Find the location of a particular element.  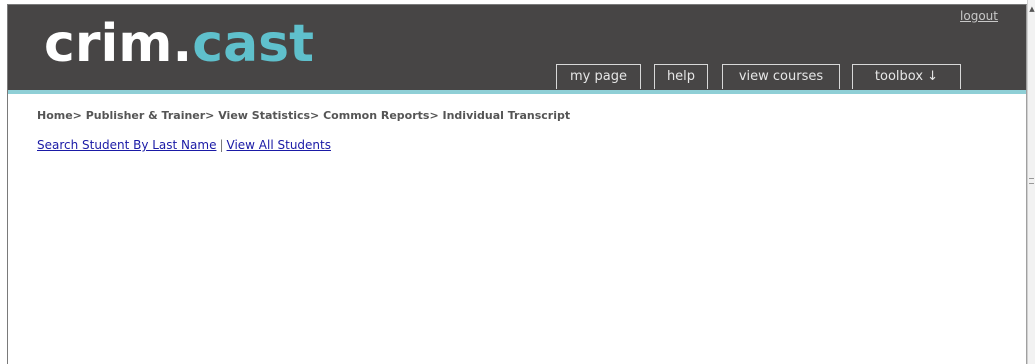

site-logo: crim.cast is located at coordinates (179, 44).